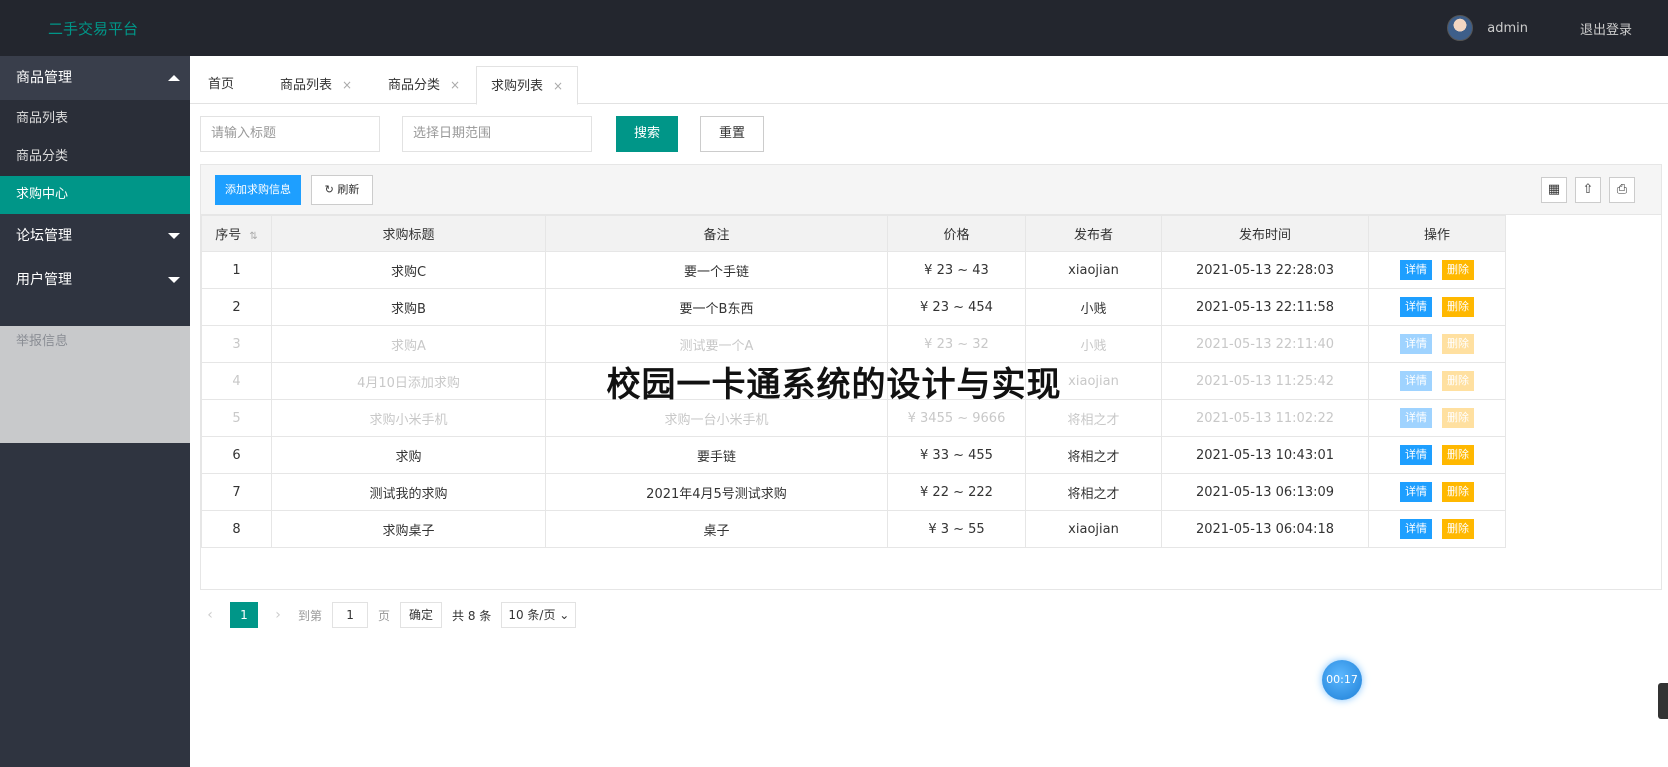  I want to click on refresh-icon: ↻, so click(329, 189).